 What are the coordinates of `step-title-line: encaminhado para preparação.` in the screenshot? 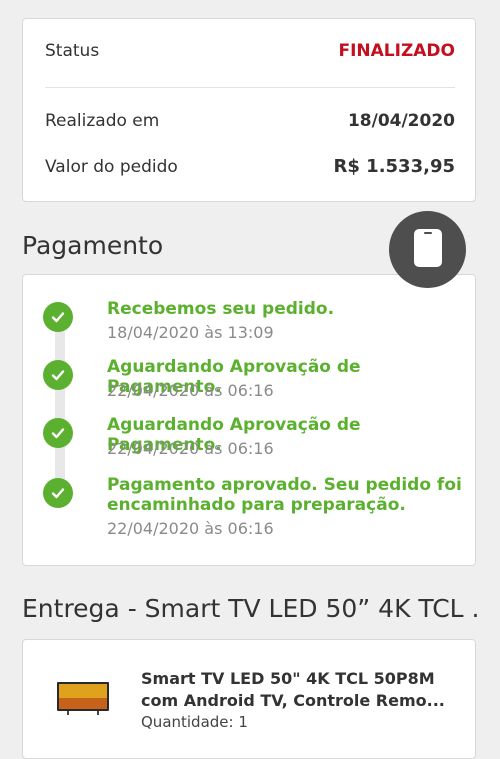 It's located at (256, 505).